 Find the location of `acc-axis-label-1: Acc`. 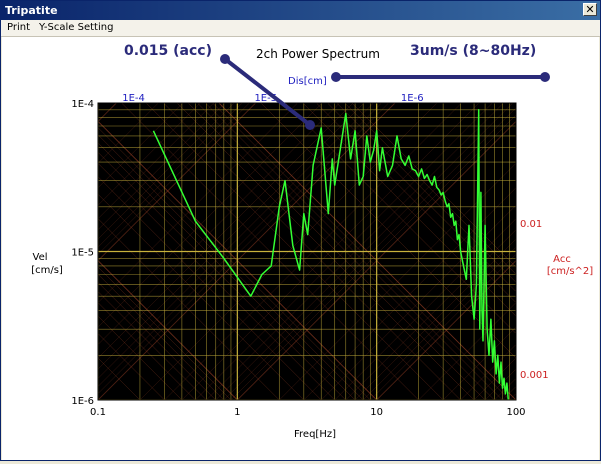

acc-axis-label-1: Acc is located at coordinates (562, 259).